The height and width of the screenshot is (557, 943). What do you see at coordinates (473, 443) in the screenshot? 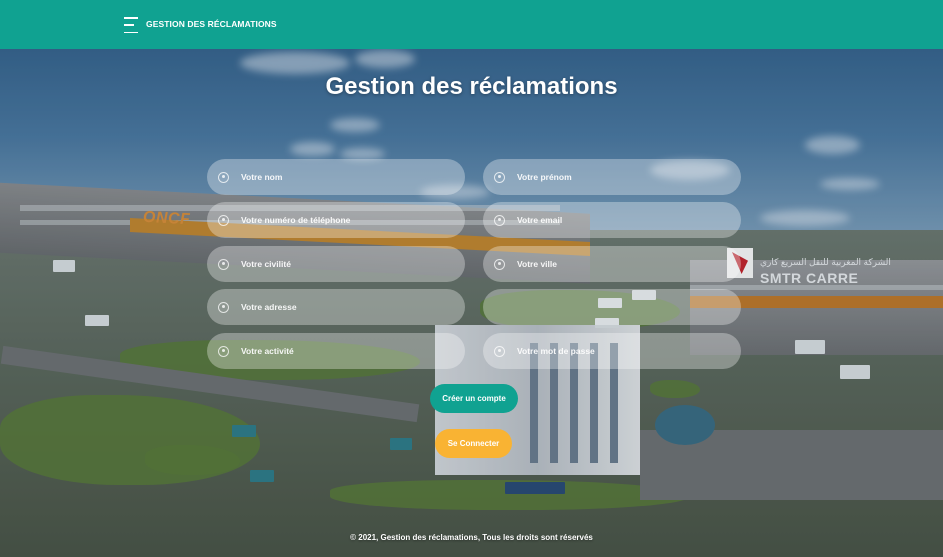
I see `login-button: Se Connecter` at bounding box center [473, 443].